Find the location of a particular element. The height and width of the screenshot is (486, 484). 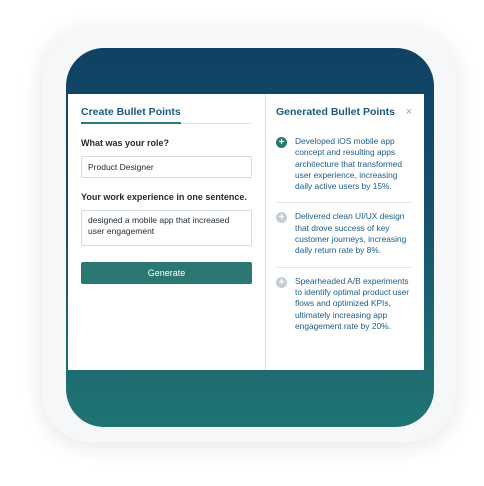

role-label: What was your role? is located at coordinates (125, 143).